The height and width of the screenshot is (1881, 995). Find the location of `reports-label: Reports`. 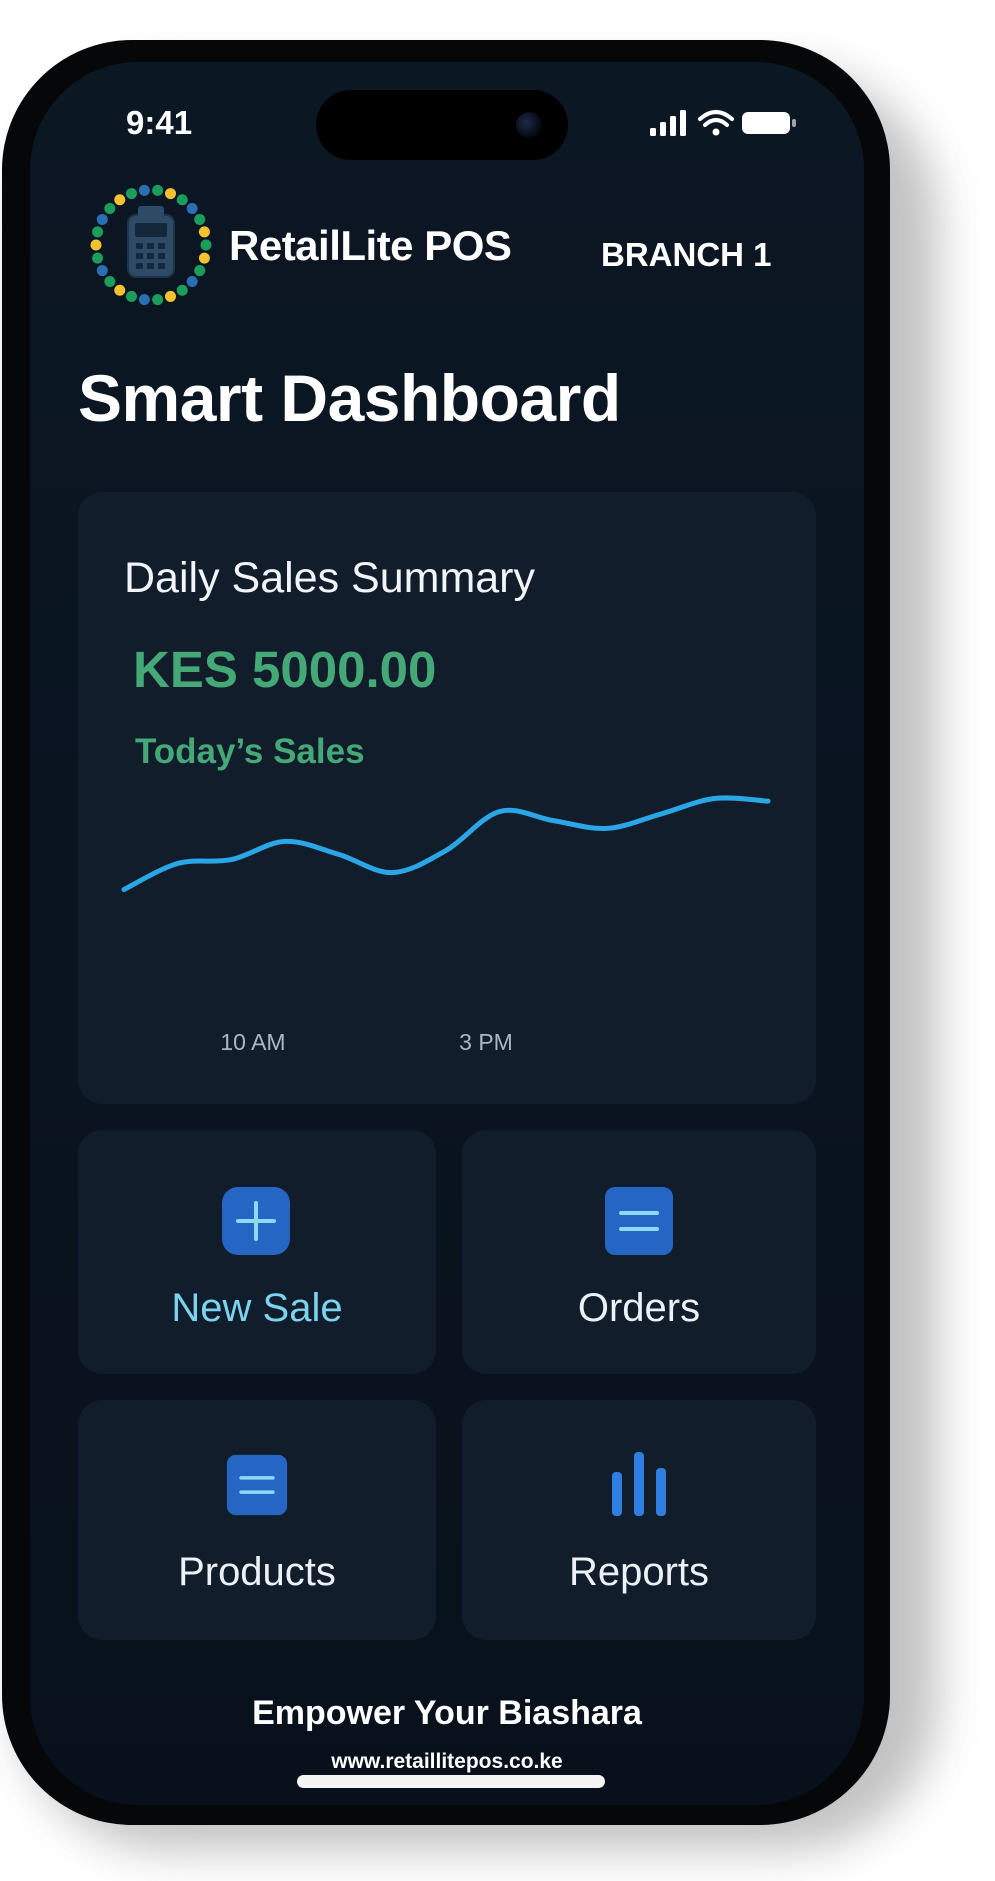

reports-label: Reports is located at coordinates (639, 1572).